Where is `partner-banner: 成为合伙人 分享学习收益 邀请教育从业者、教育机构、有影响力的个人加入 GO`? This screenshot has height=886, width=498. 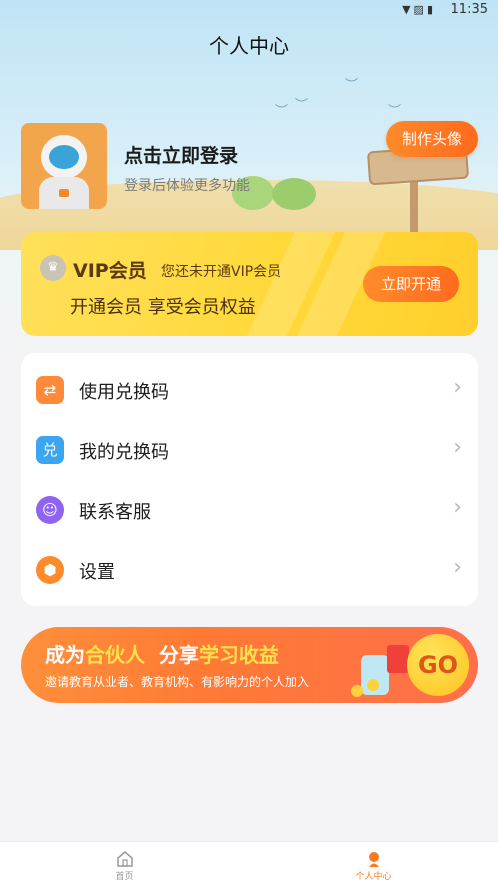 partner-banner: 成为合伙人 分享学习收益 邀请教育从业者、教育机构、有影响力的个人加入 GO is located at coordinates (249, 665).